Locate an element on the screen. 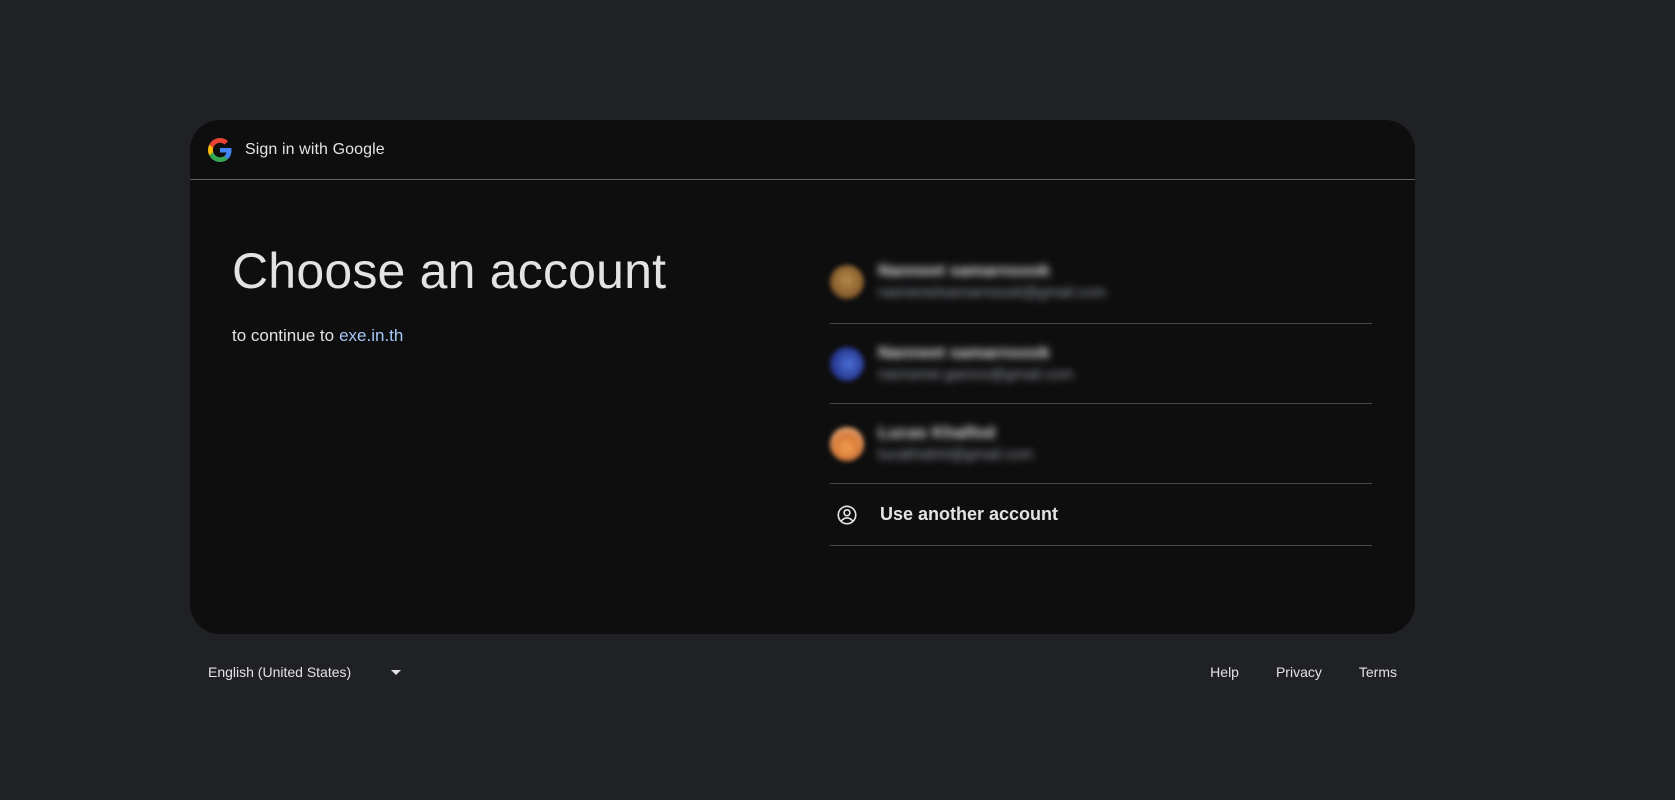  help-link: Help is located at coordinates (1224, 672).